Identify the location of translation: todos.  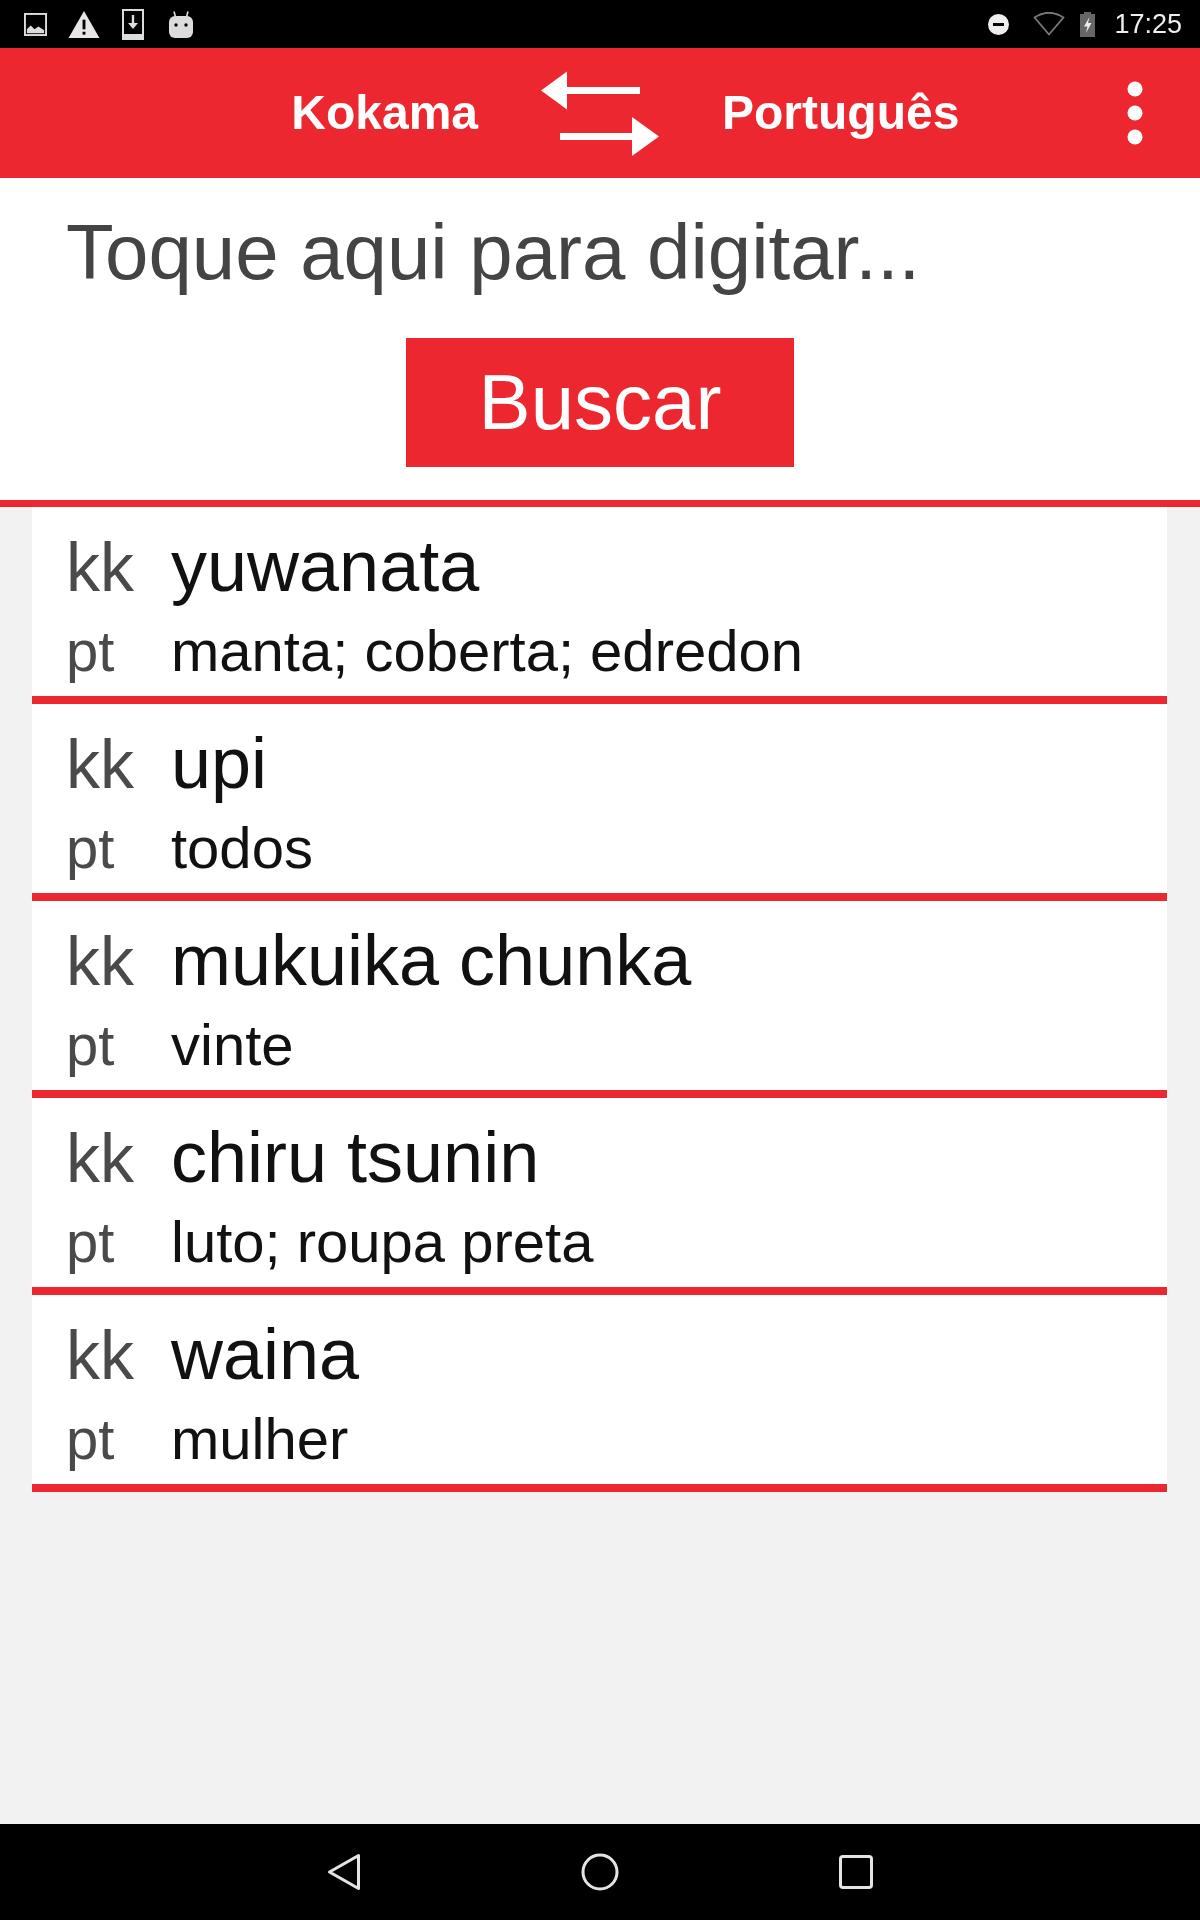
(242, 848).